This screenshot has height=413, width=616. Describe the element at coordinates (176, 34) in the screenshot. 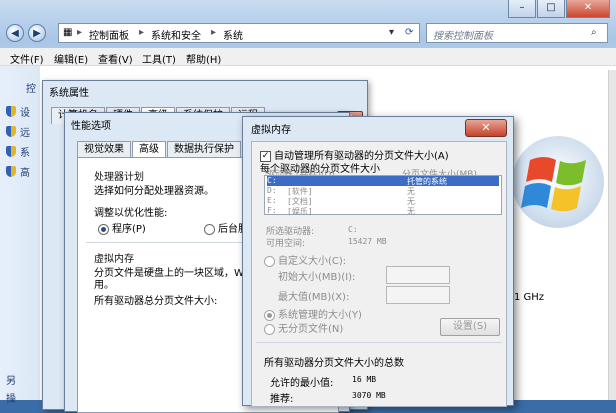

I see `breadcrumb-item-system-security: 系统和安全` at that location.